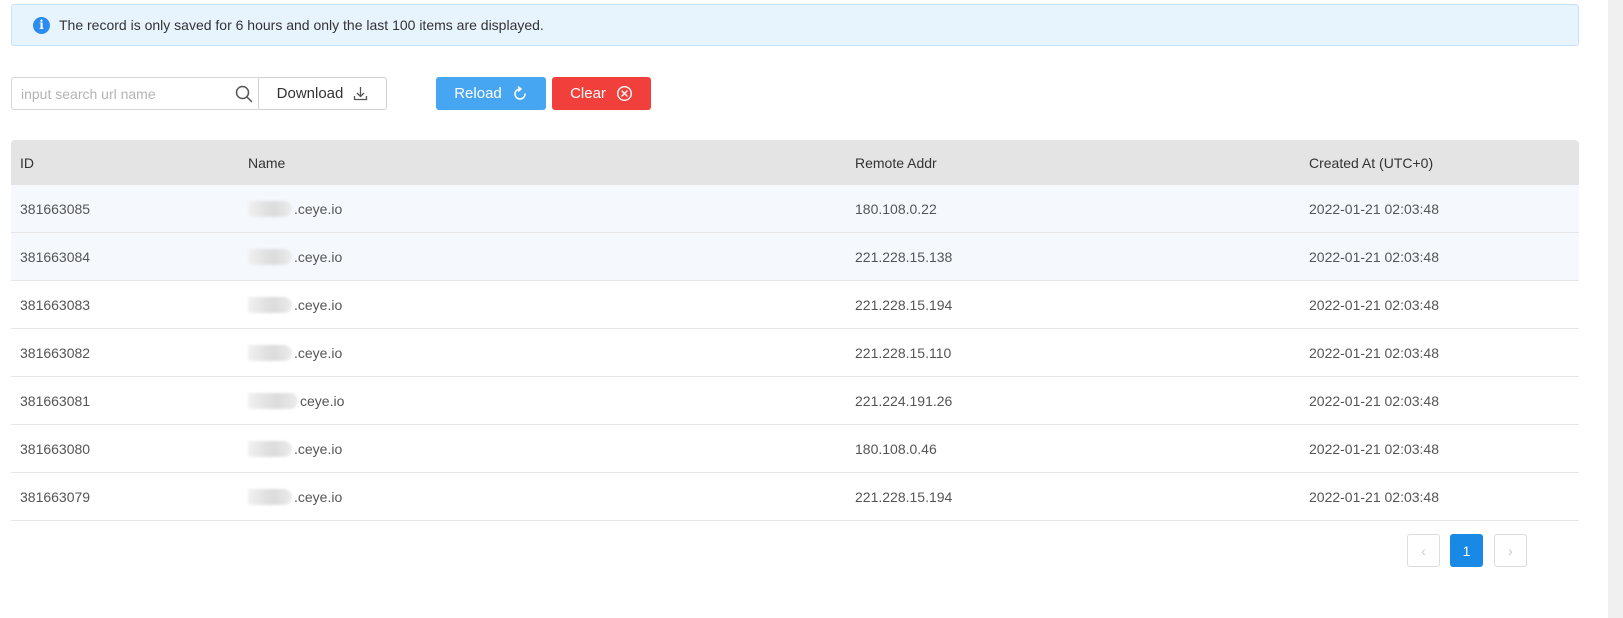  What do you see at coordinates (266, 162) in the screenshot?
I see `column-header-name: Name` at bounding box center [266, 162].